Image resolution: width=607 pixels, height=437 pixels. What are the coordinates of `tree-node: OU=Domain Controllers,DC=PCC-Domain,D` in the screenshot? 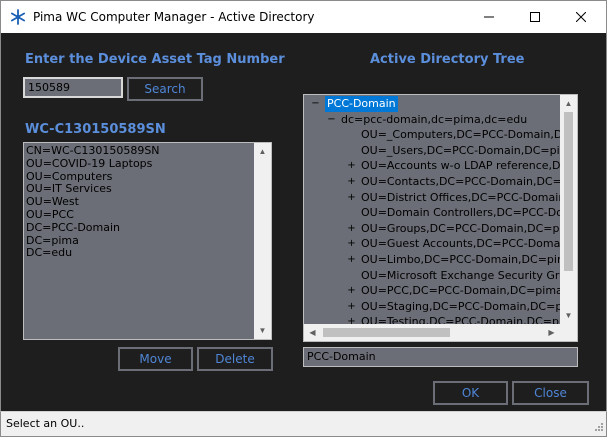 It's located at (432, 213).